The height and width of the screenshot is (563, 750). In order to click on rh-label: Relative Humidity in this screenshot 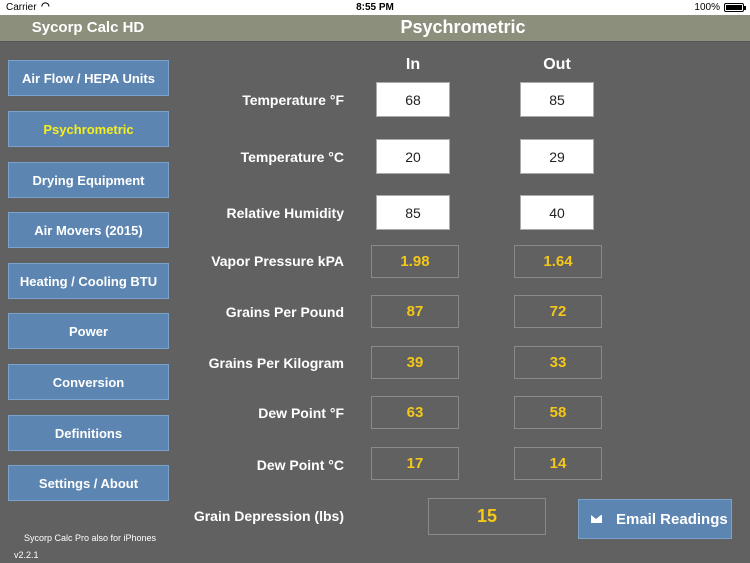, I will do `click(285, 213)`.